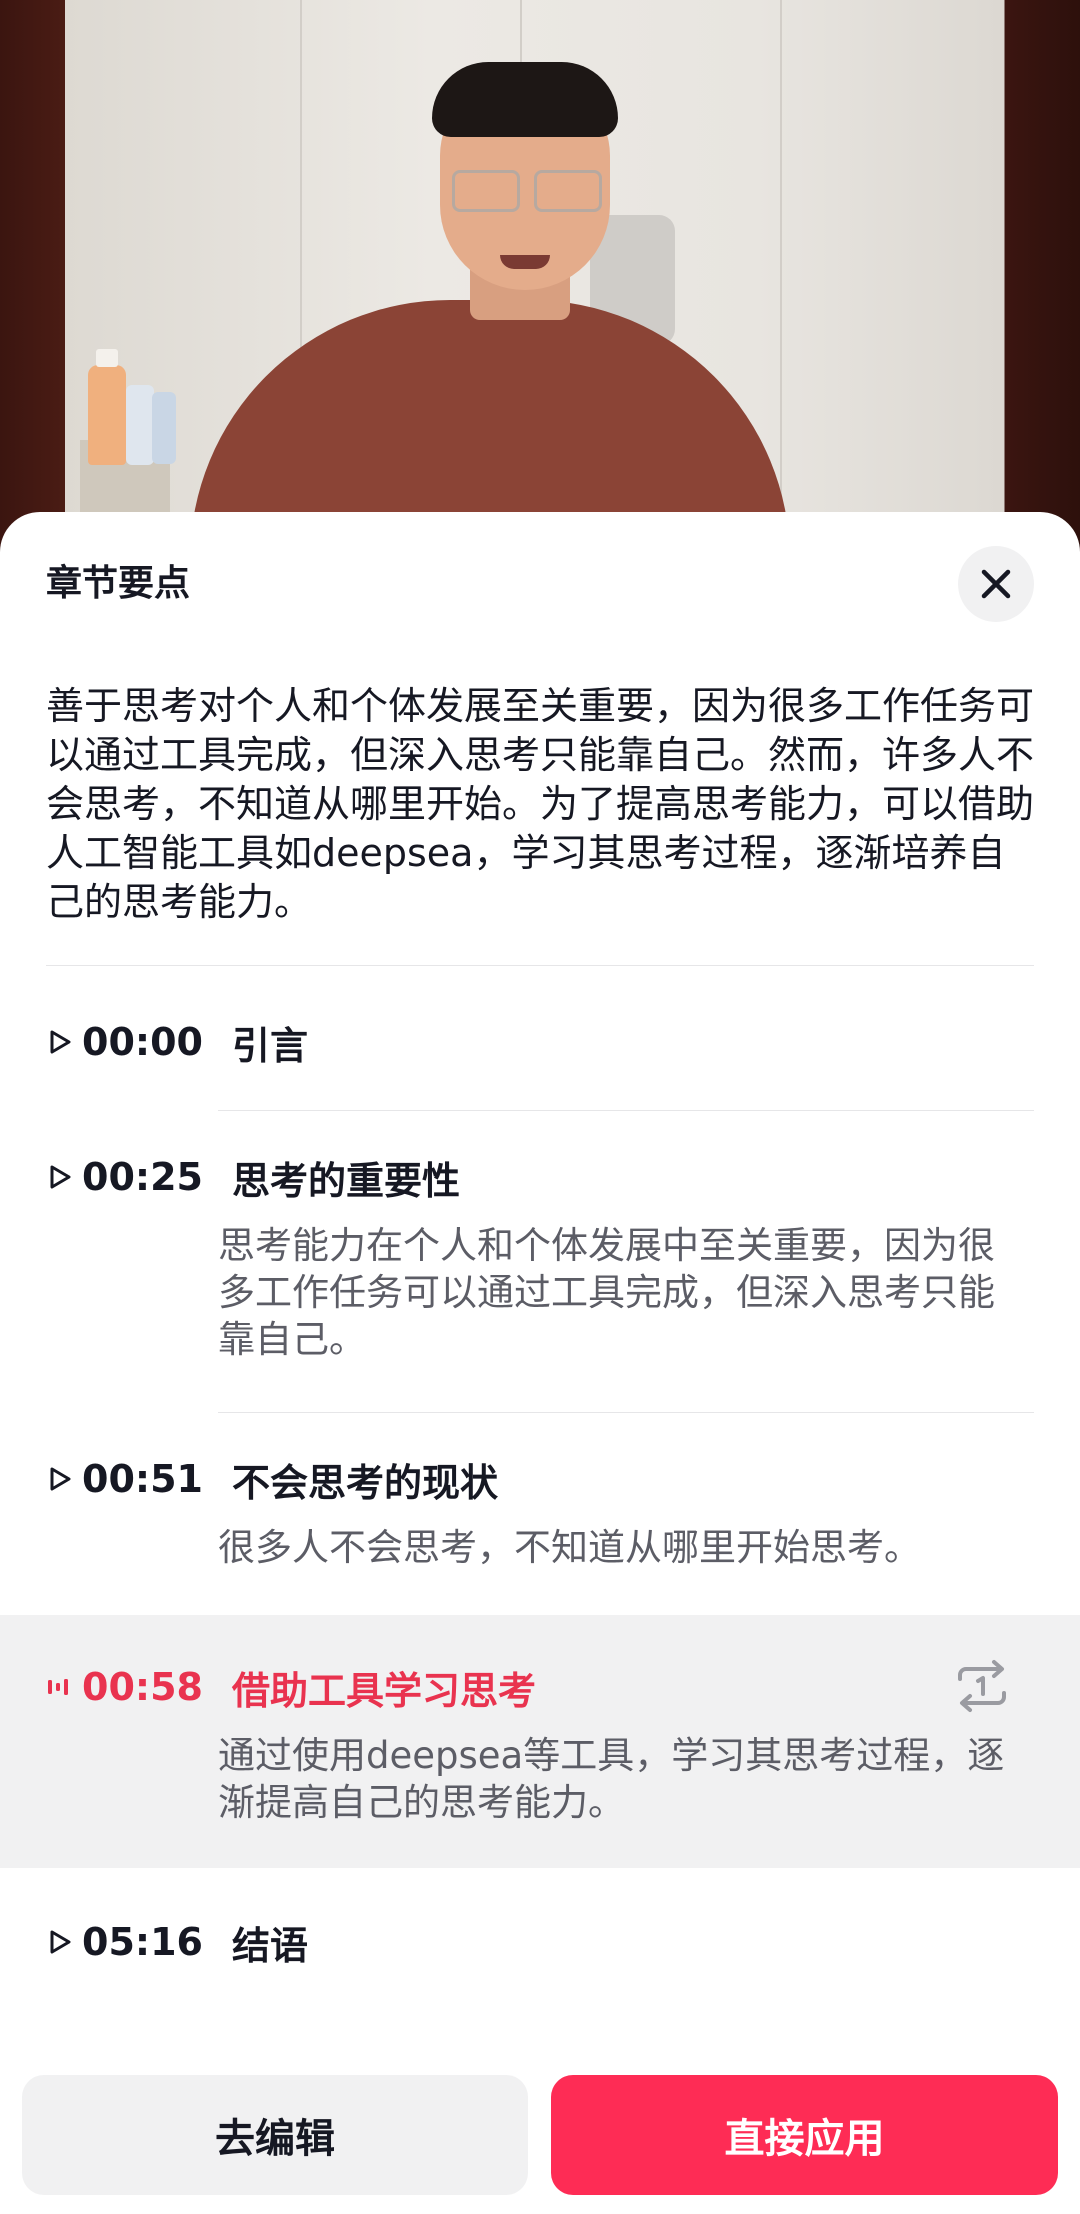  I want to click on chapter-item: 00:51 不会思考的现状 很多人不会思考，不知道从哪里开始思考。, so click(540, 1529).